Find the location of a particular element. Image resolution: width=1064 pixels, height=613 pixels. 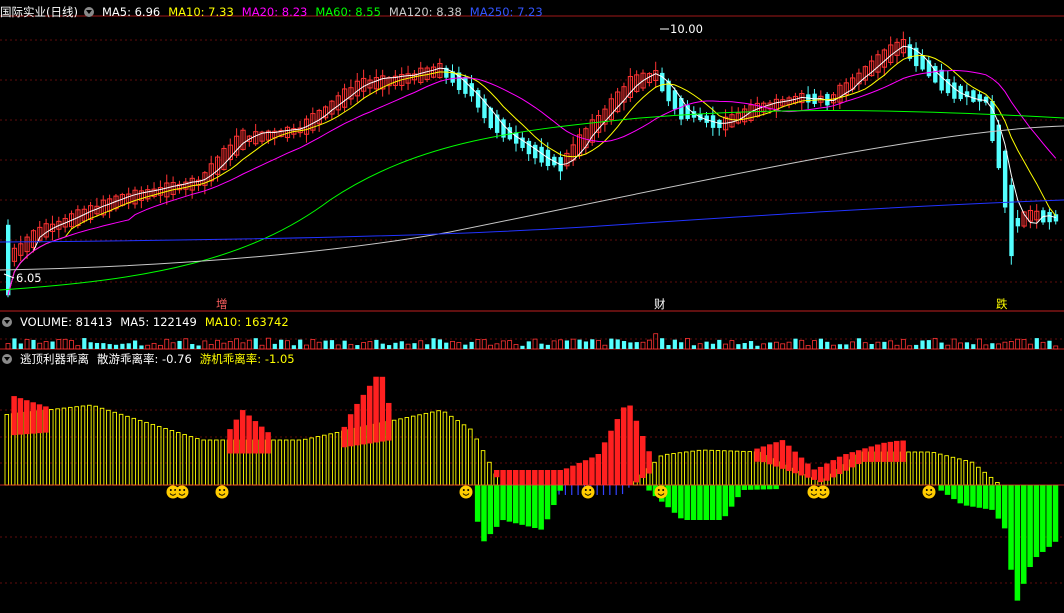

volume-bars is located at coordinates (532, 341).